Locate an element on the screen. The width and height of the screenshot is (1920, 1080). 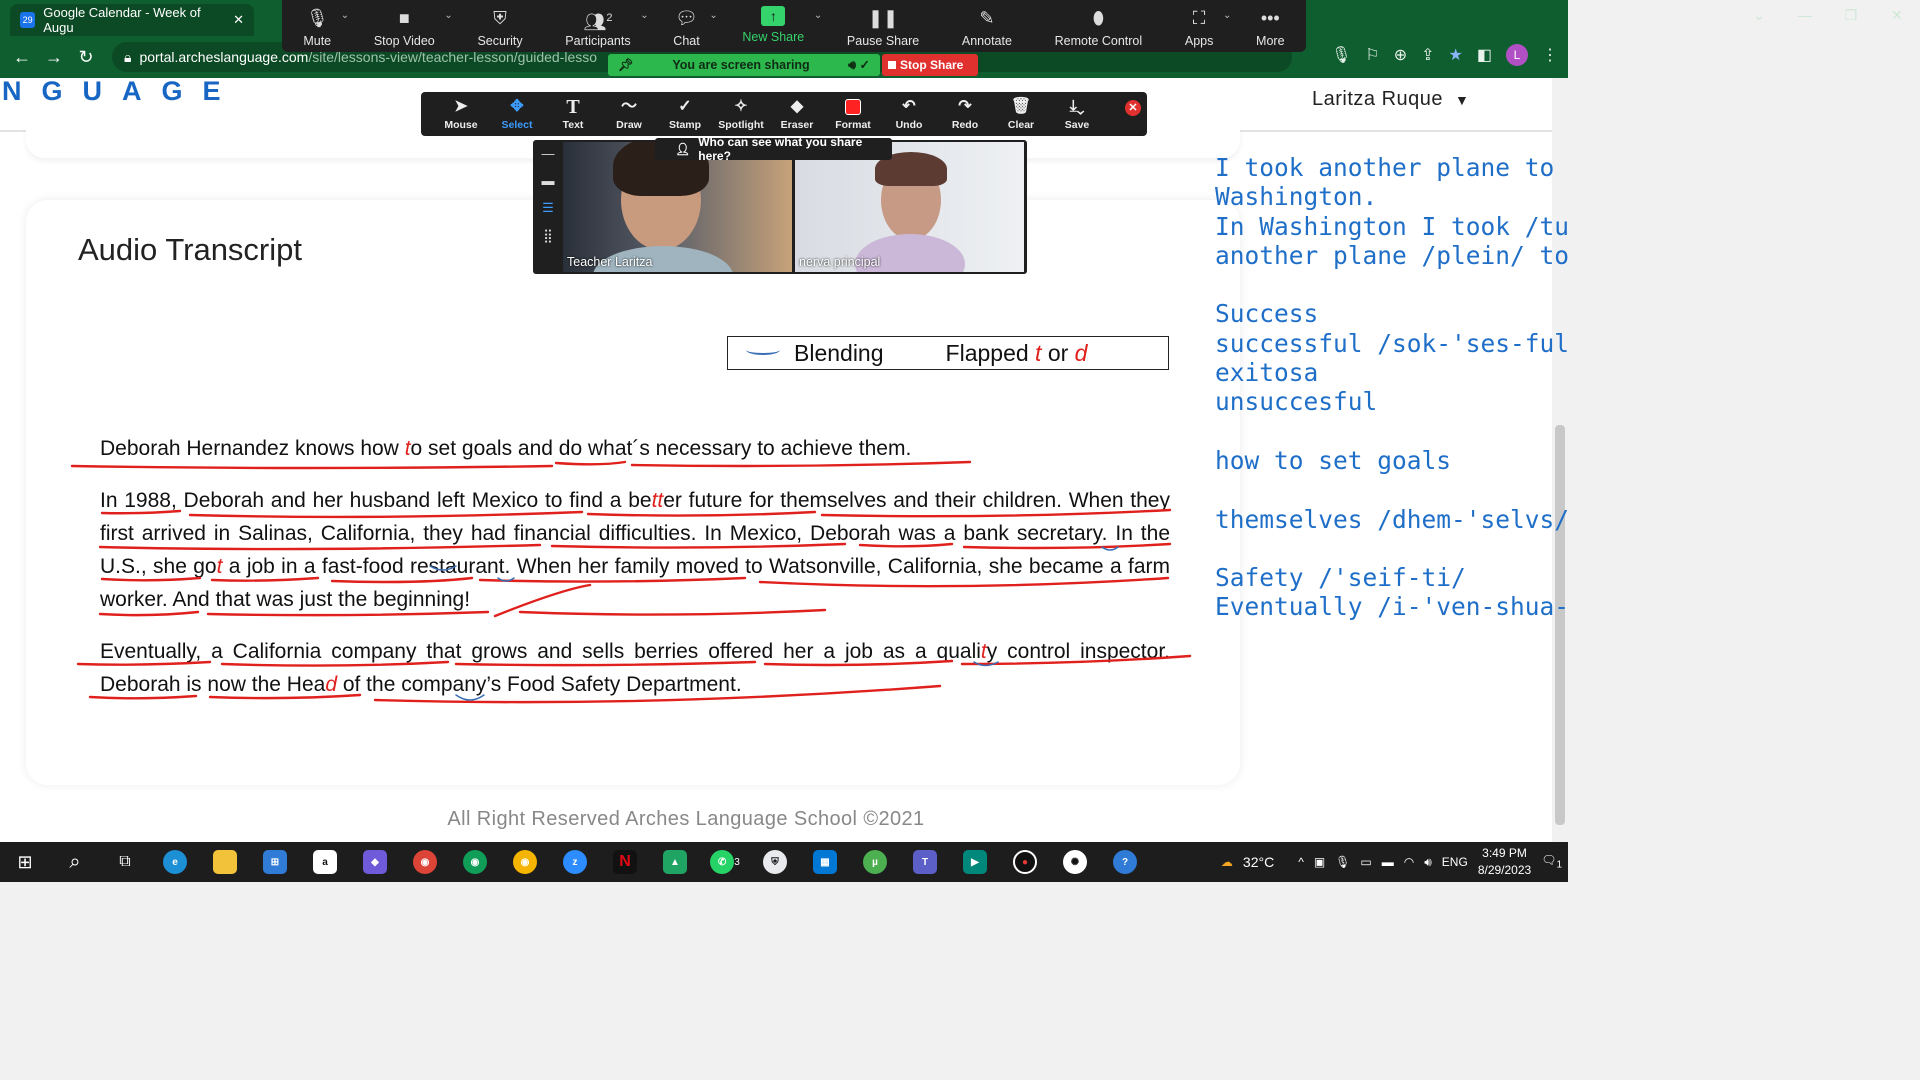
calculator-icon: ▦ is located at coordinates (825, 862).